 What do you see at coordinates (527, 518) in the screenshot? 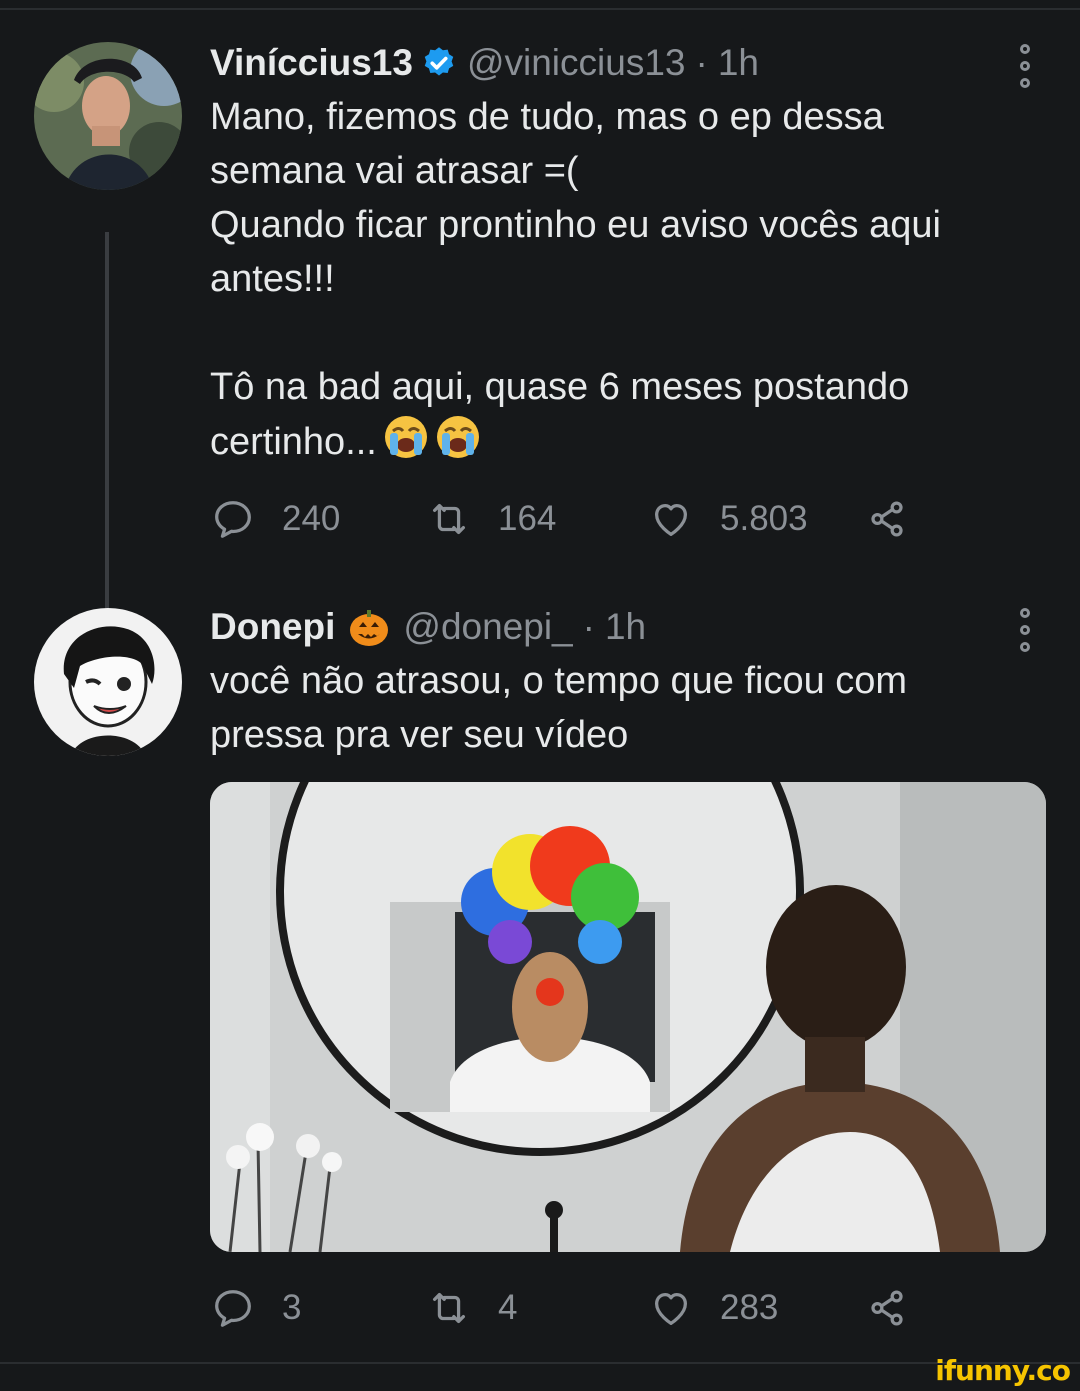
I see `retweet-count: 164` at bounding box center [527, 518].